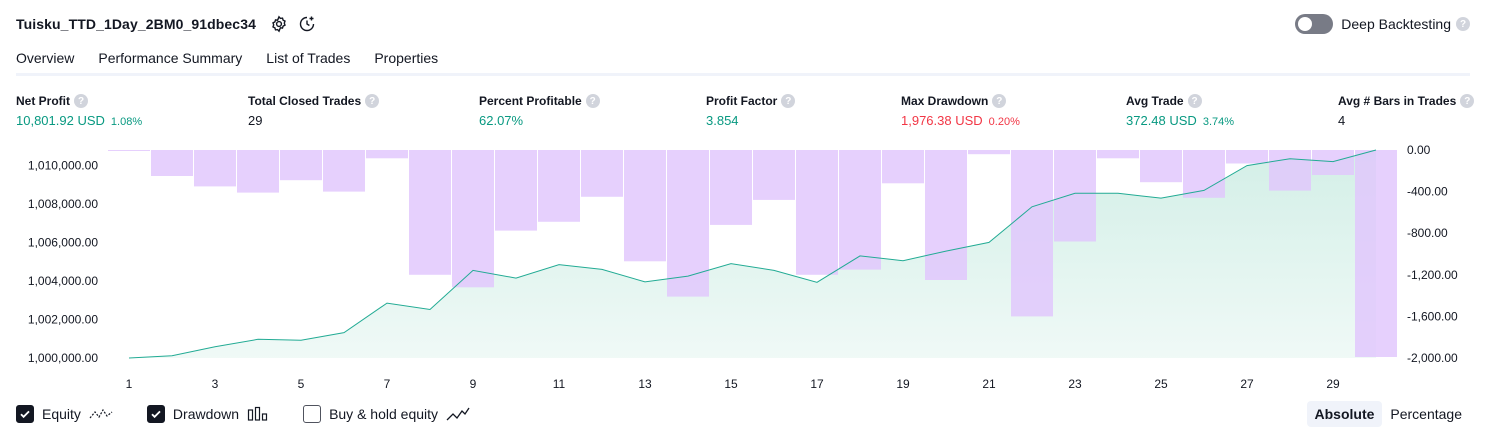  Describe the element at coordinates (45, 61) in the screenshot. I see `tab-overview: Overview` at that location.